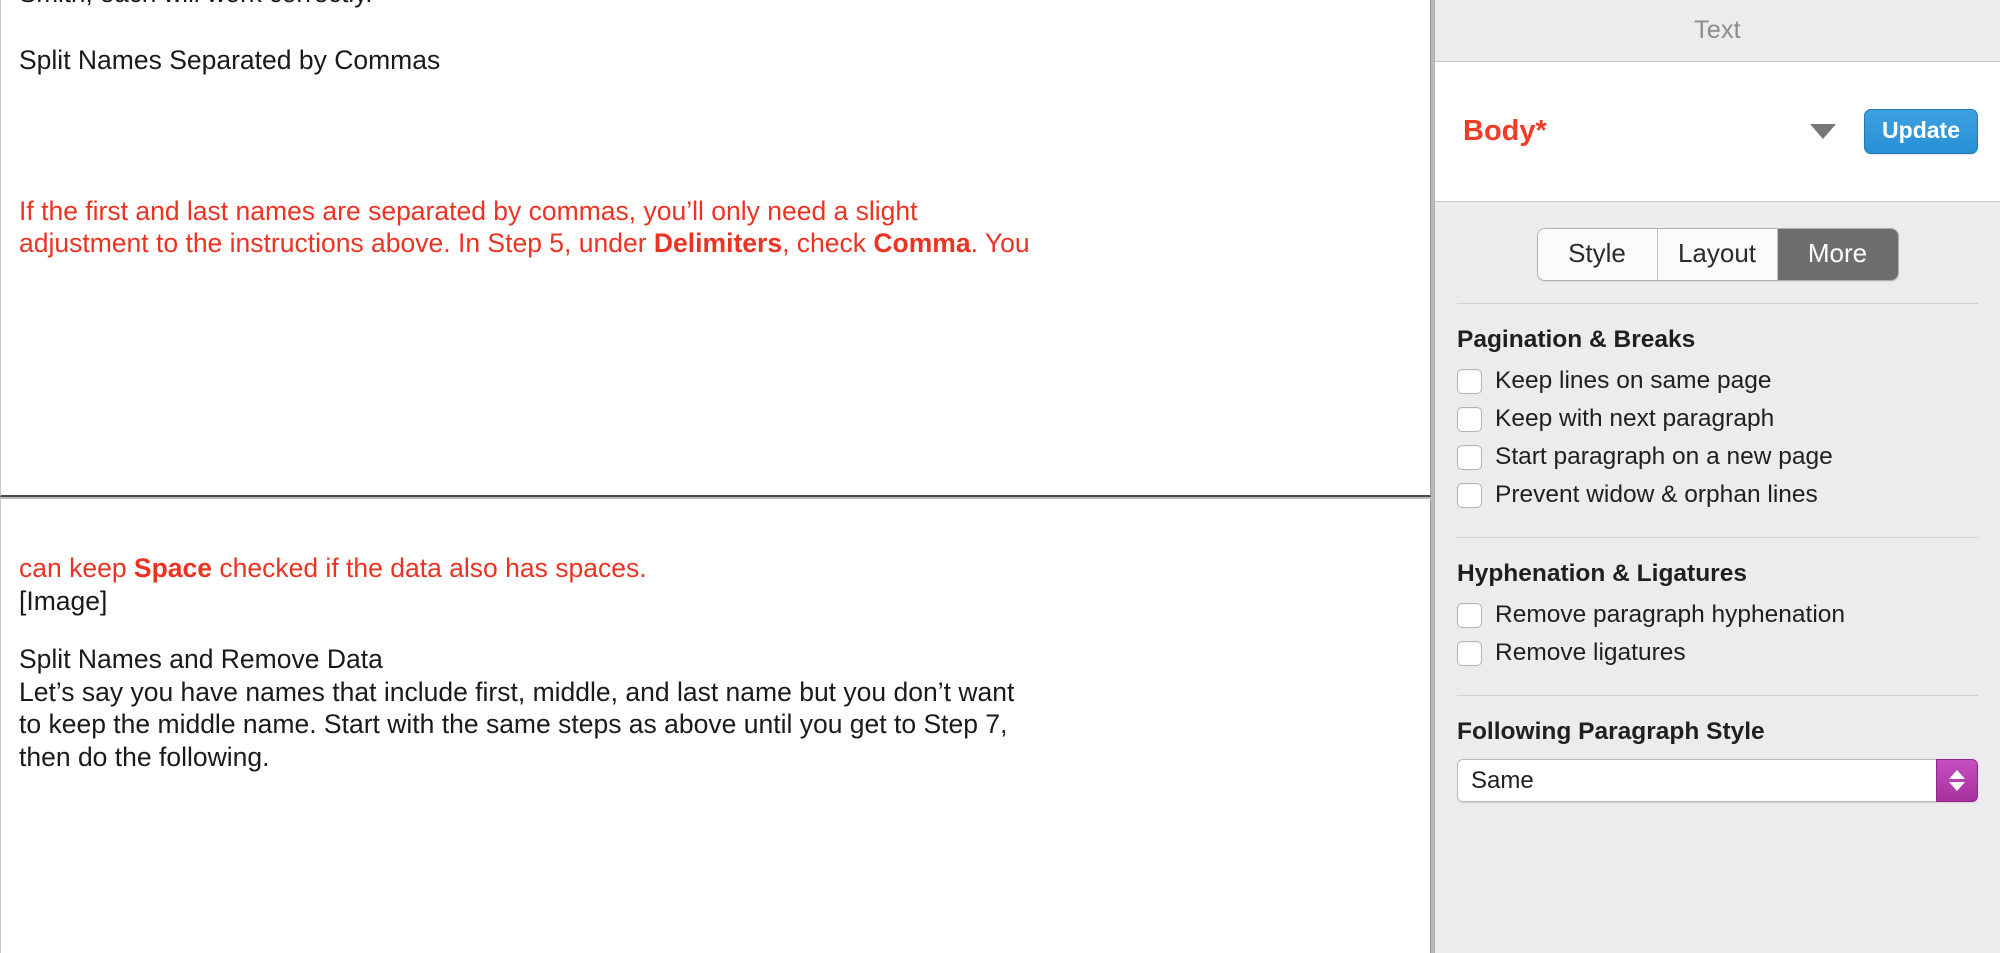  I want to click on divider-pagination-hyphenation, so click(1717, 537).